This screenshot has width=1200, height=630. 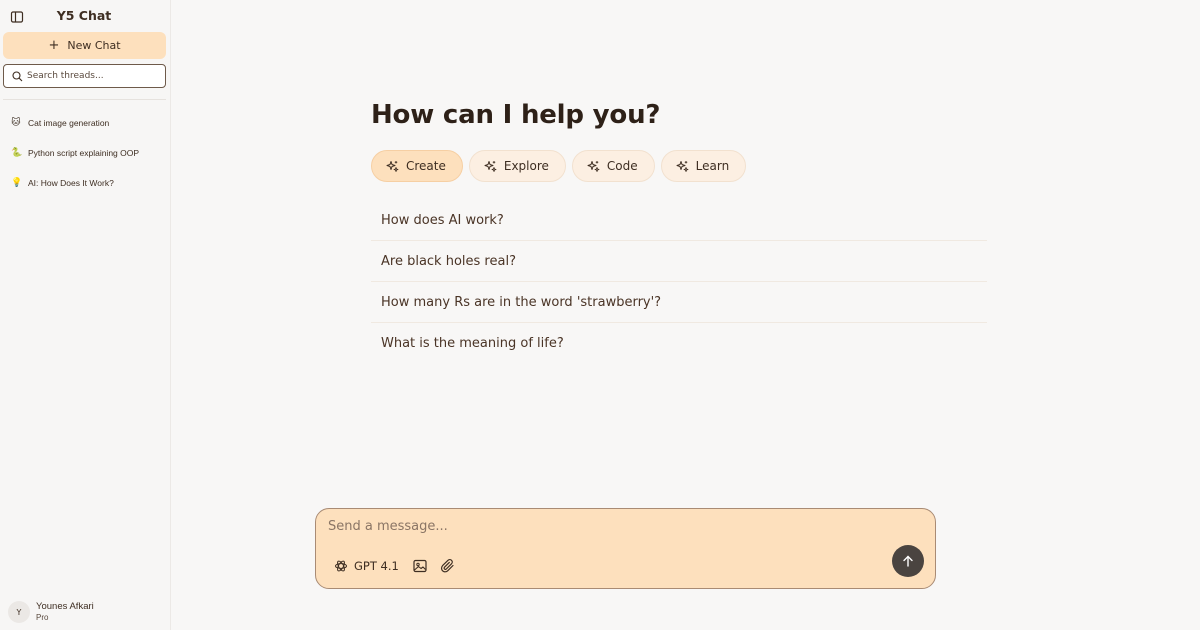 What do you see at coordinates (679, 261) in the screenshot?
I see `suggestion-item: Are black holes real?` at bounding box center [679, 261].